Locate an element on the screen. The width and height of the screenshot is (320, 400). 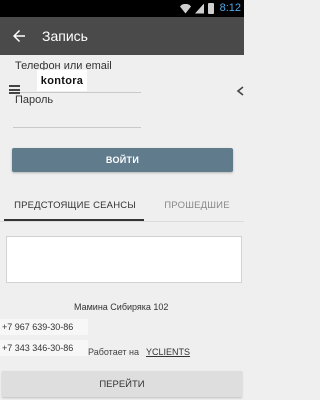
password-field: Пароль is located at coordinates (34, 100).